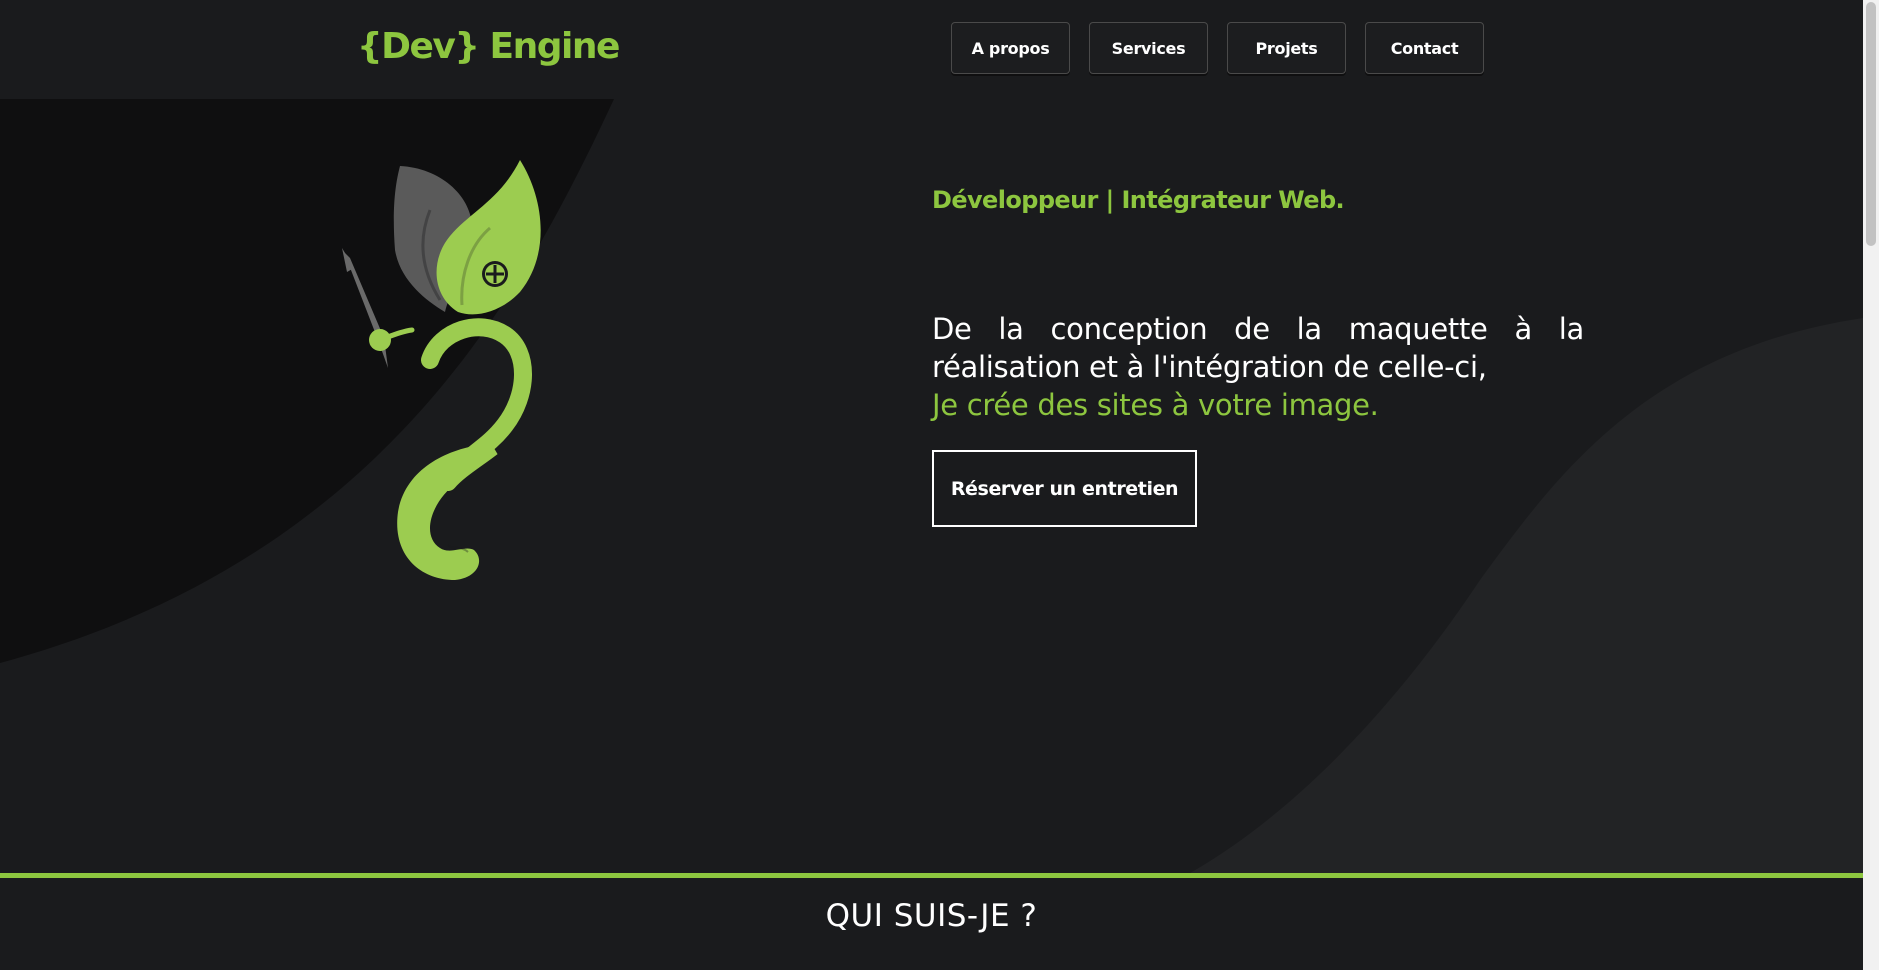 This screenshot has width=1879, height=970. I want to click on hero-description-accent: Je crée des sites à votre image., so click(1155, 405).